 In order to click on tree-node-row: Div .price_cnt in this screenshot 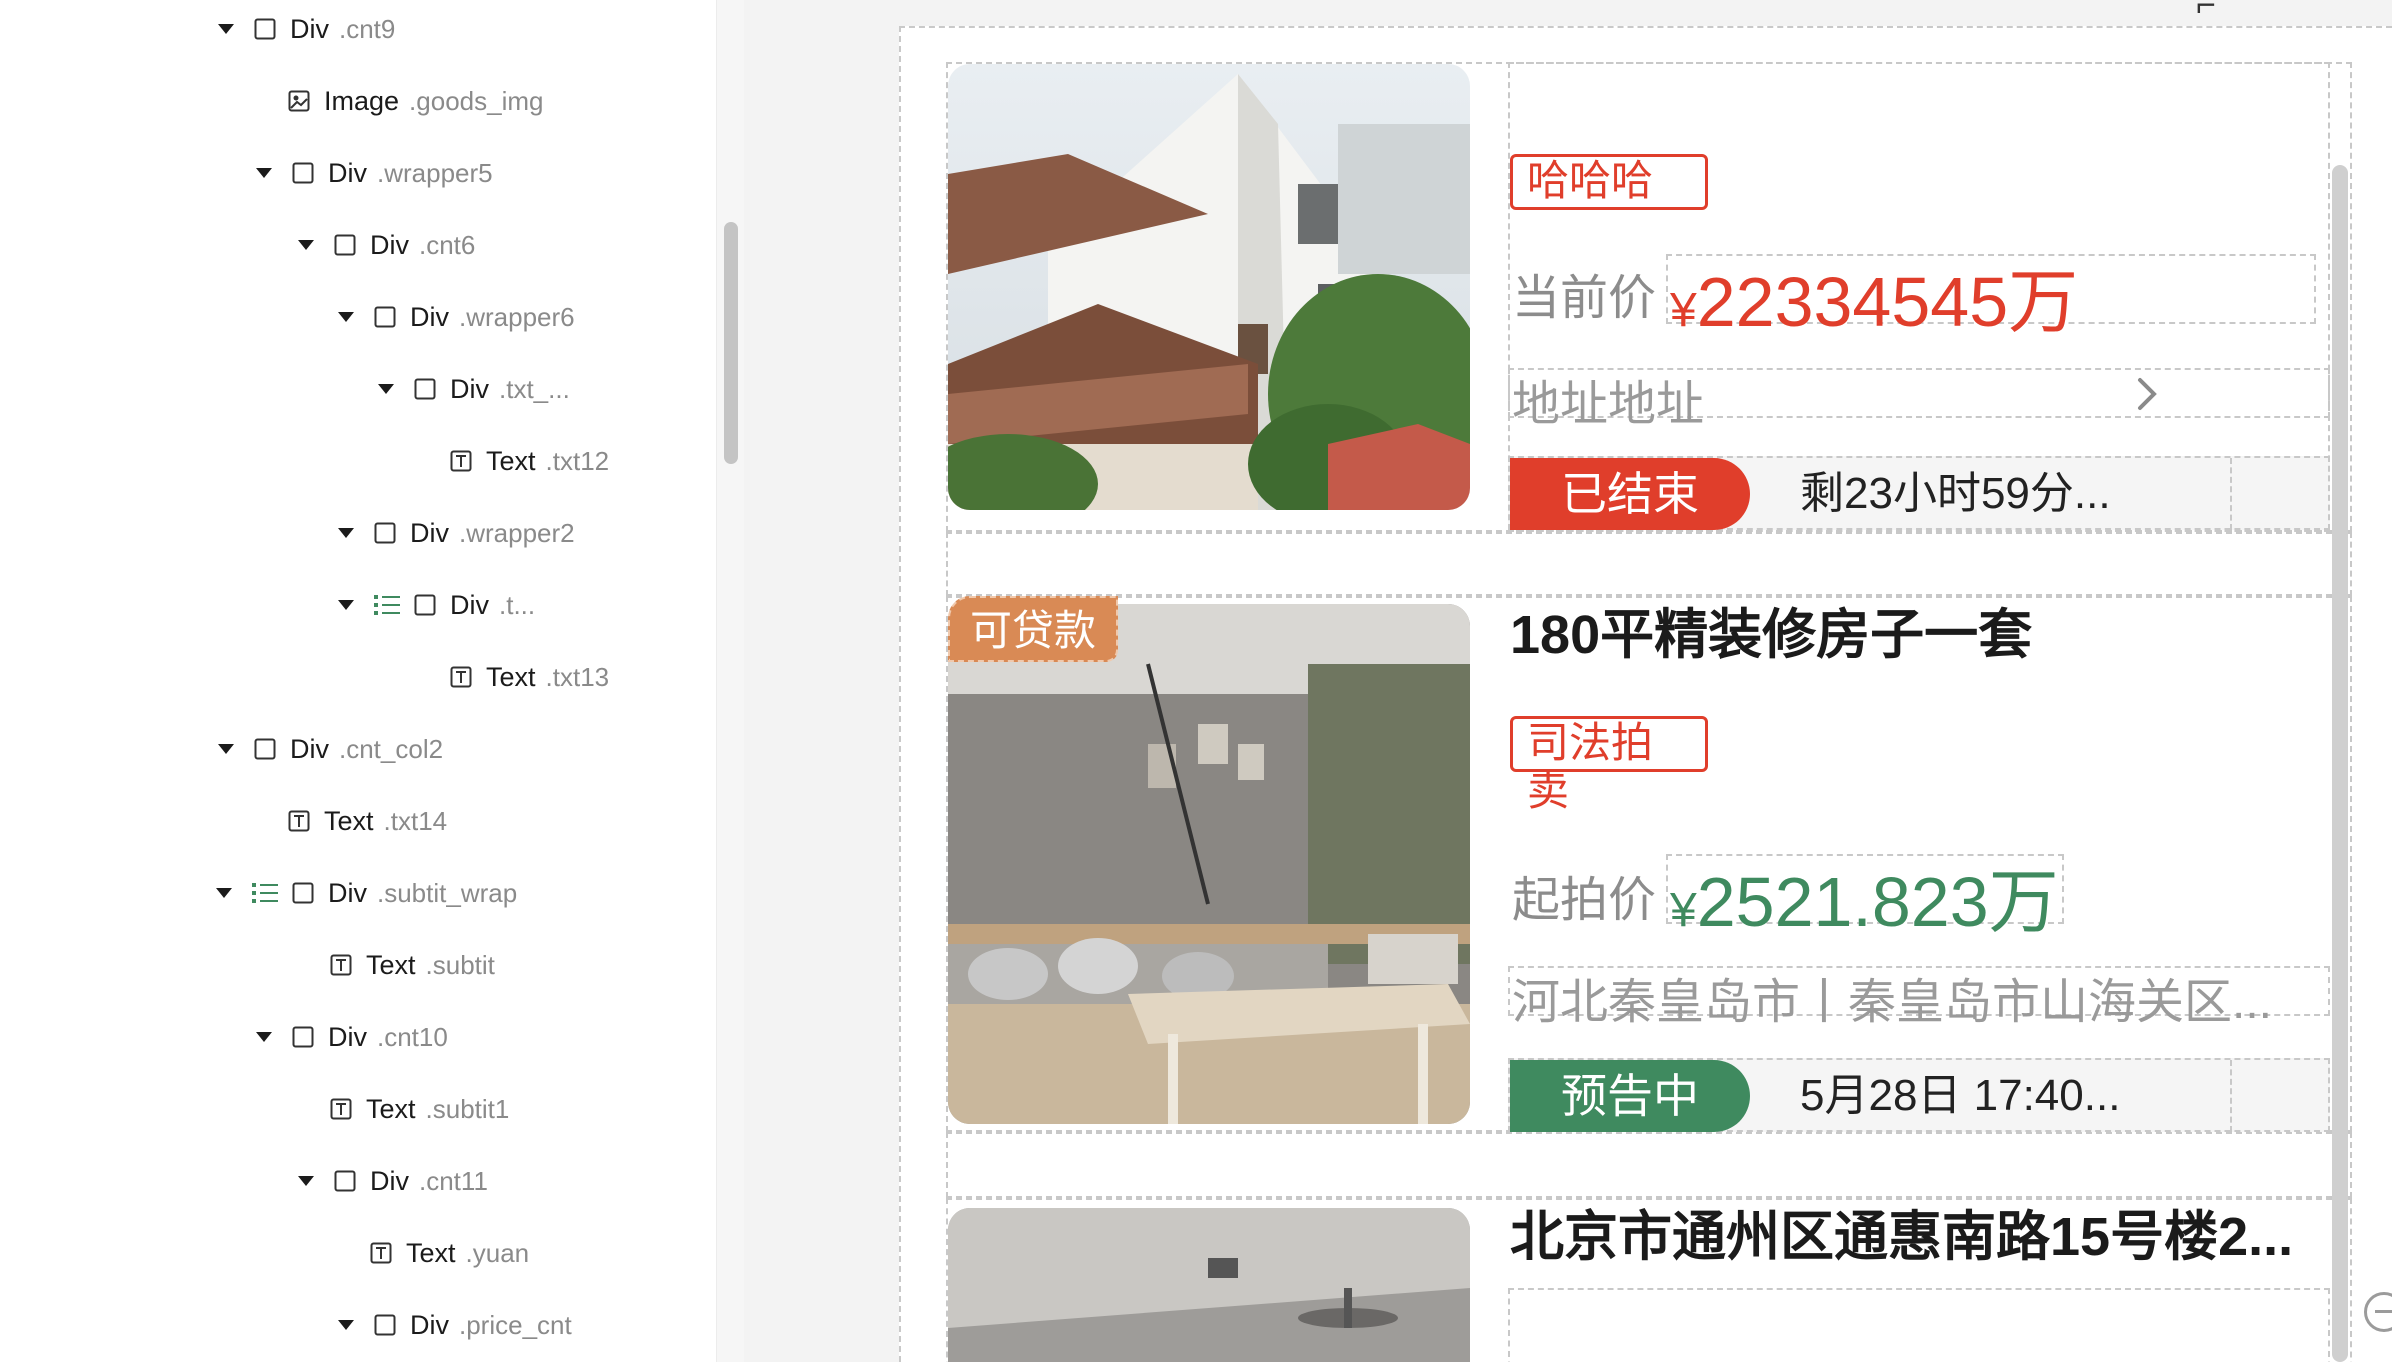, I will do `click(350, 1325)`.